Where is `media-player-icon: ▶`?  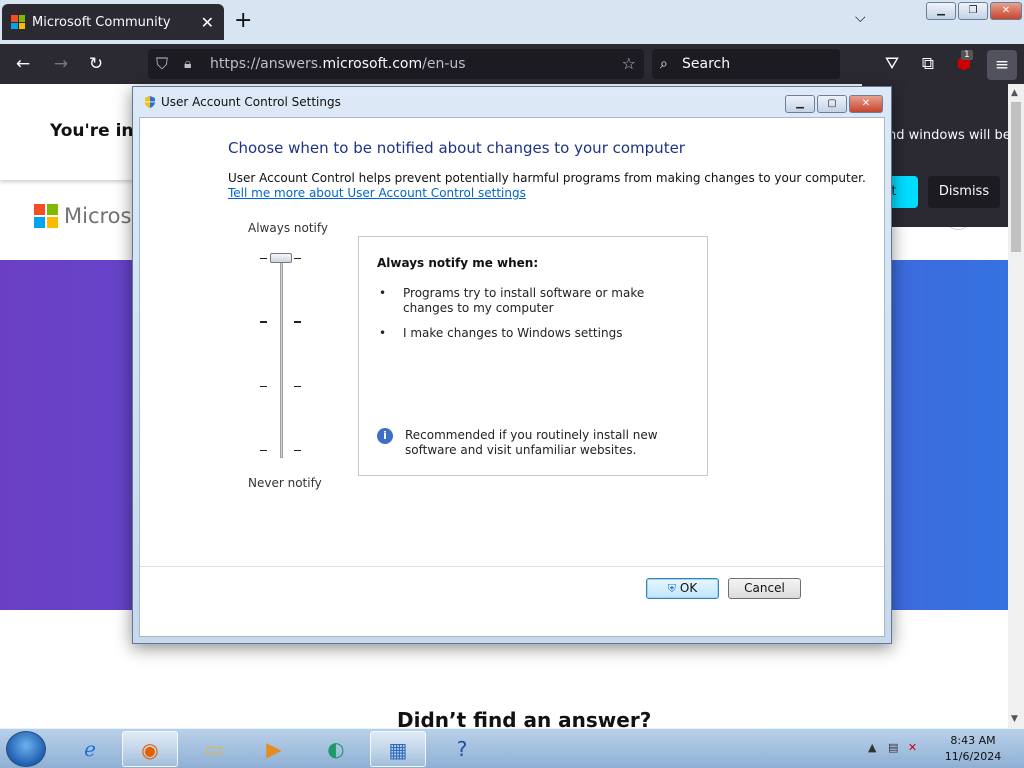
media-player-icon: ▶ is located at coordinates (274, 749).